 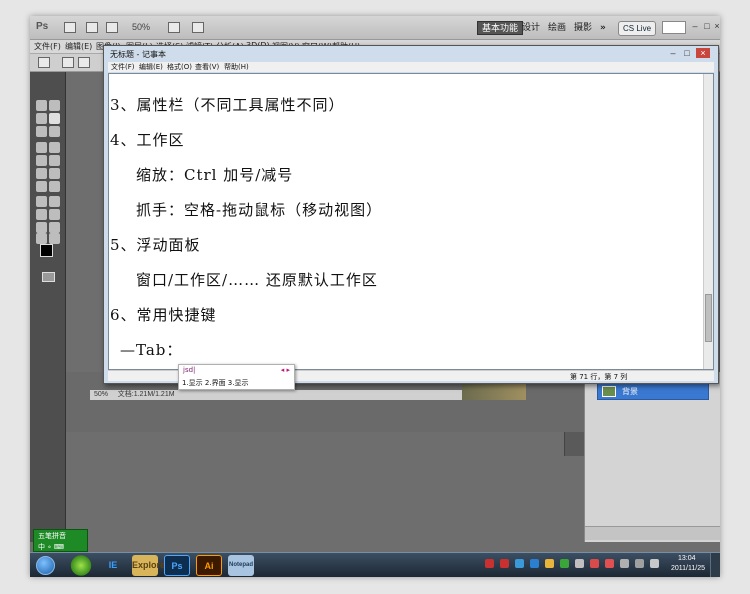 I want to click on photoshop-task-icon: Ps, so click(x=177, y=565).